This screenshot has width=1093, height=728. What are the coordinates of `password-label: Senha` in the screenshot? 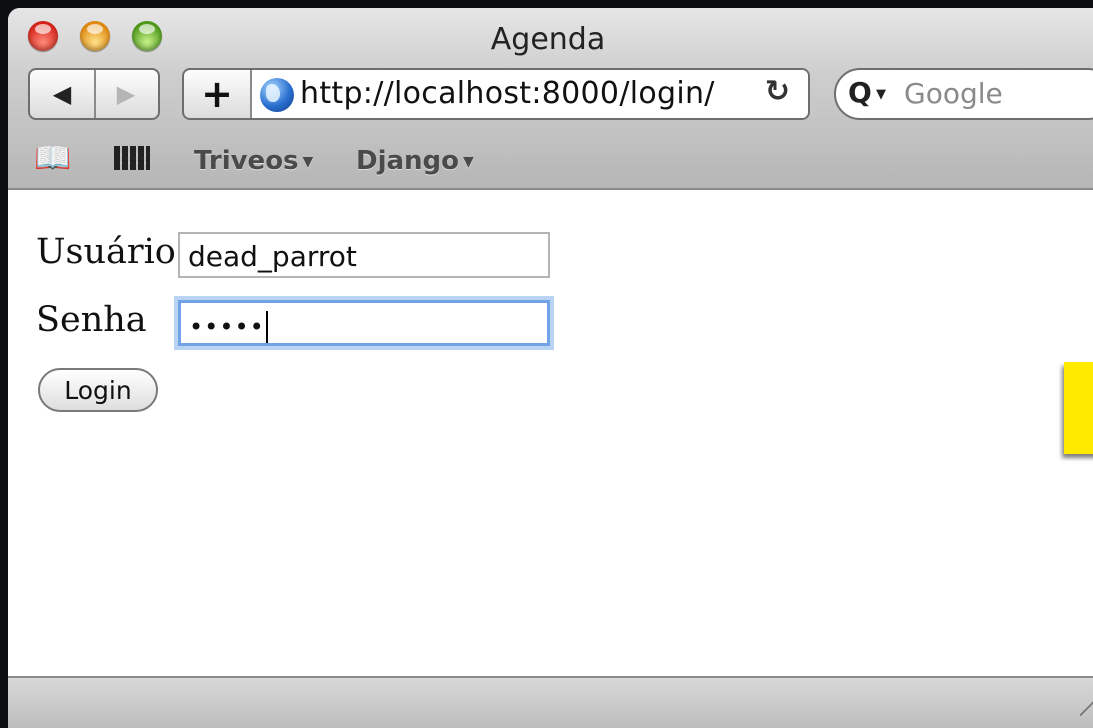 It's located at (91, 320).